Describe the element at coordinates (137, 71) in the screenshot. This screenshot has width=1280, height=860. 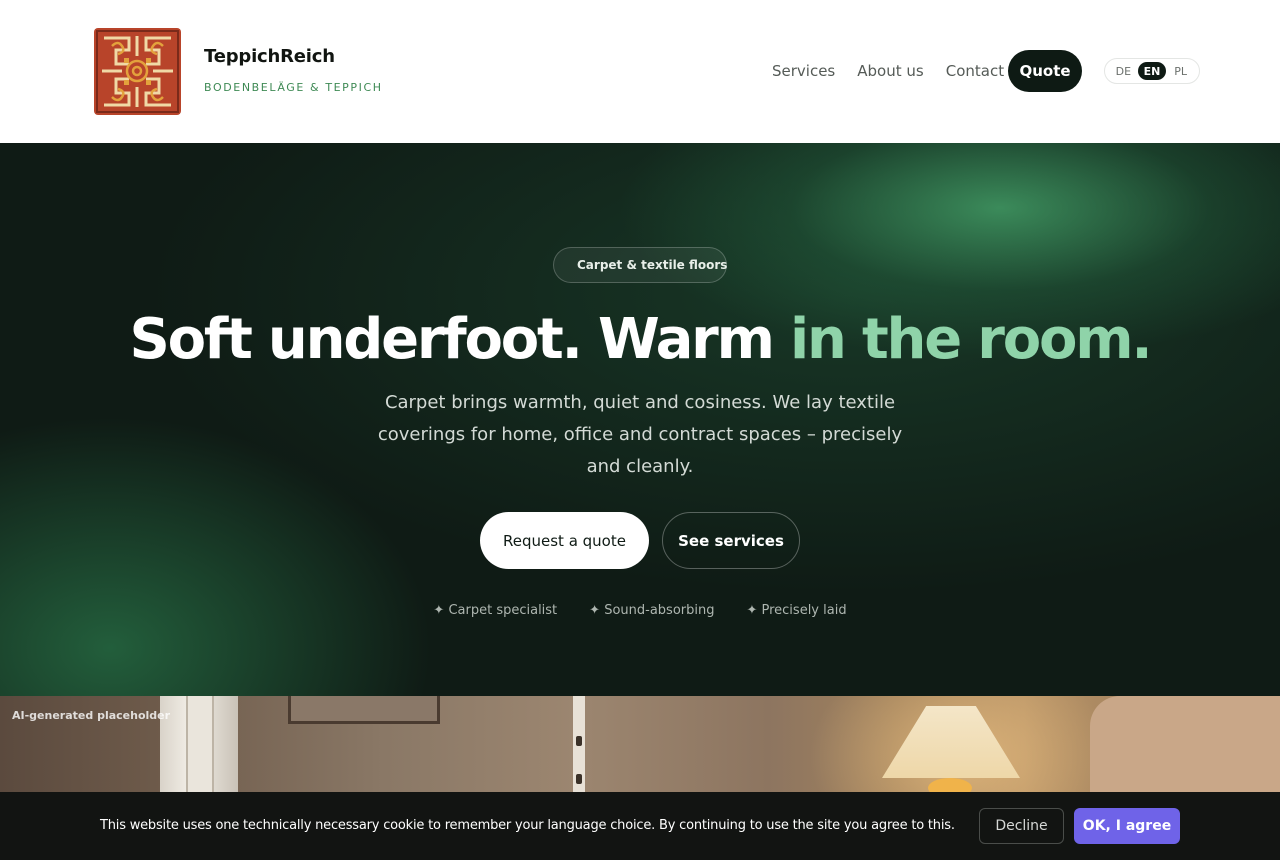
I see `carpet-pattern-logo-icon` at that location.